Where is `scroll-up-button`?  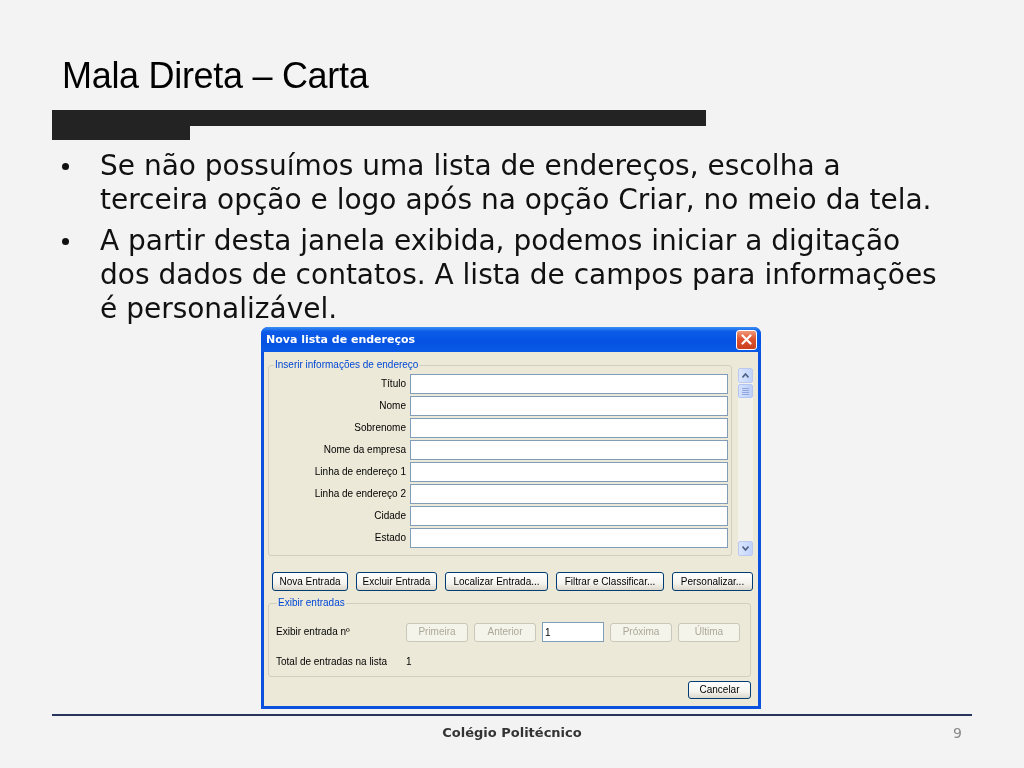 scroll-up-button is located at coordinates (745, 375).